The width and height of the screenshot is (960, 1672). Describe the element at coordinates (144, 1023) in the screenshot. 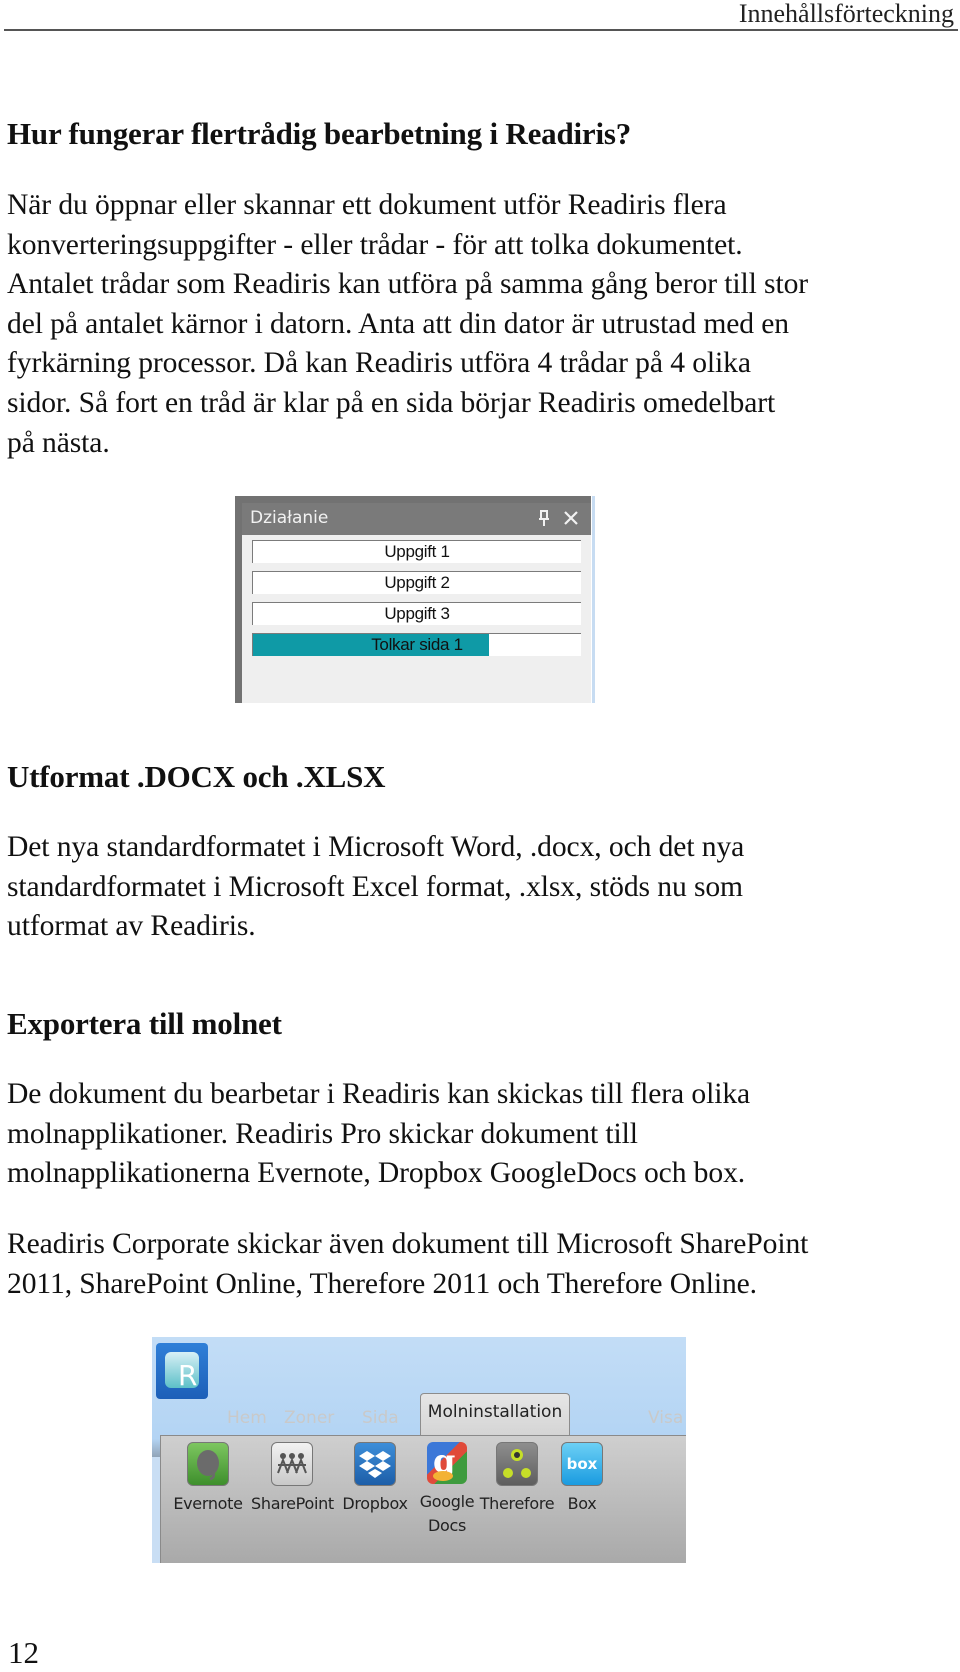

I see `section-heading: Exportera till molnet` at that location.